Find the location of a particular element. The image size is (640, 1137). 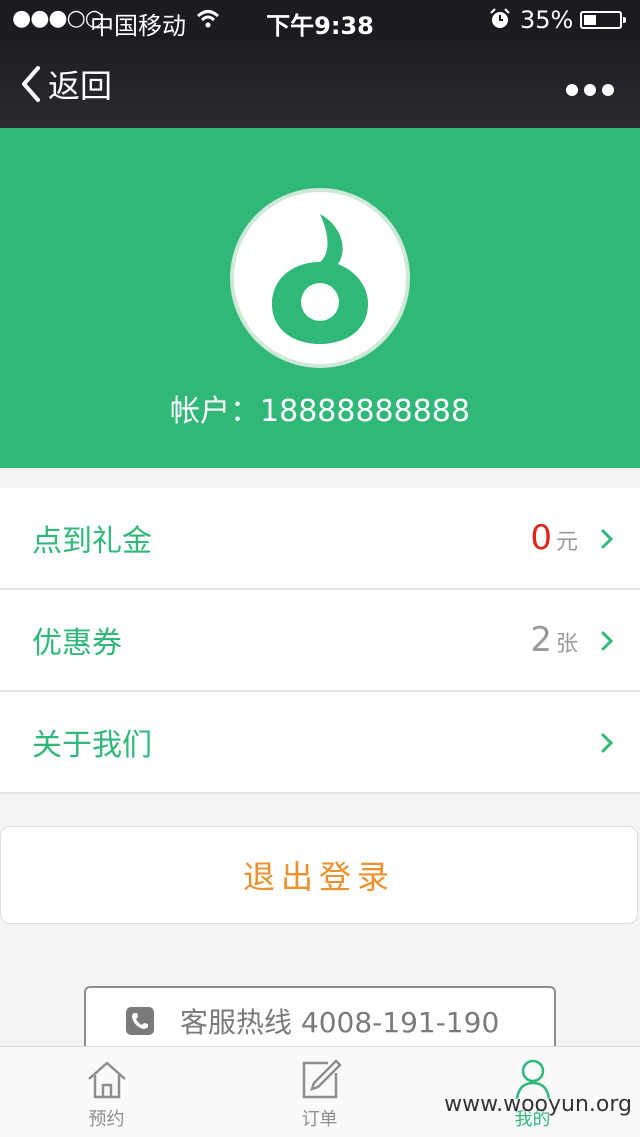

bonus-unit: 元 is located at coordinates (566, 542).